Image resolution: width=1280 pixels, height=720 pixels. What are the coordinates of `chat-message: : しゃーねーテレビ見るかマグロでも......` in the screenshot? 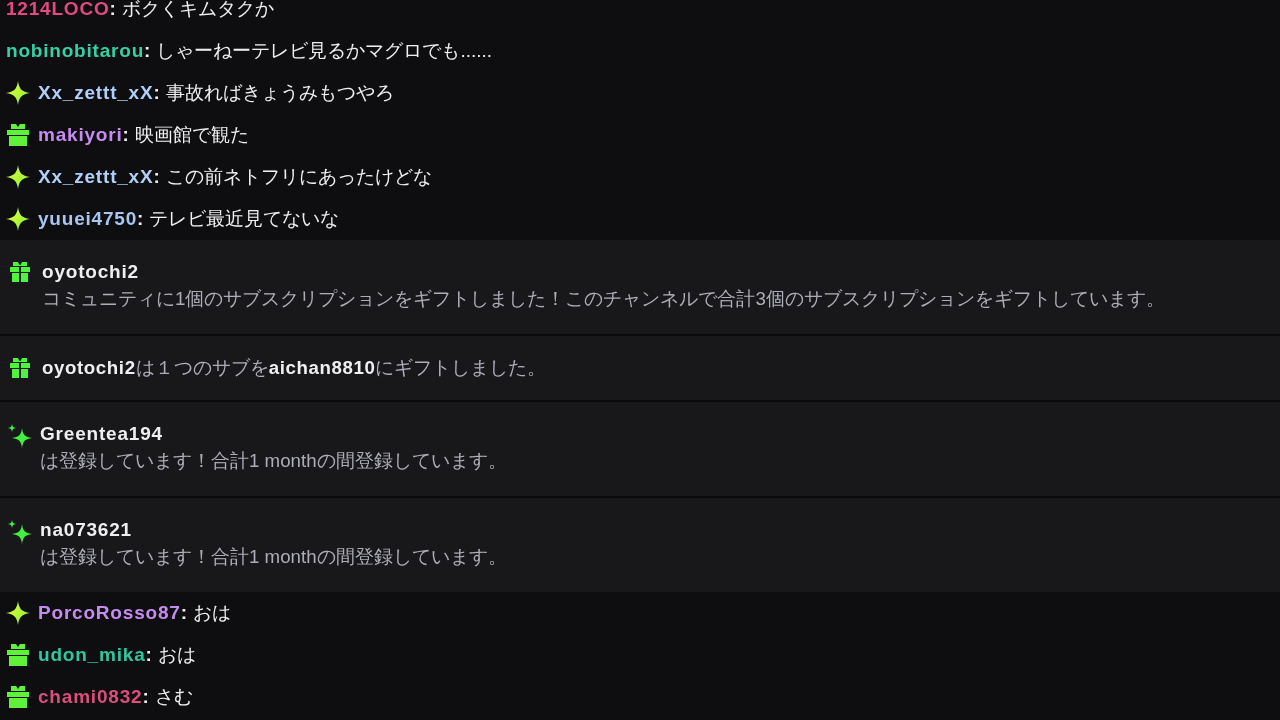 It's located at (318, 51).